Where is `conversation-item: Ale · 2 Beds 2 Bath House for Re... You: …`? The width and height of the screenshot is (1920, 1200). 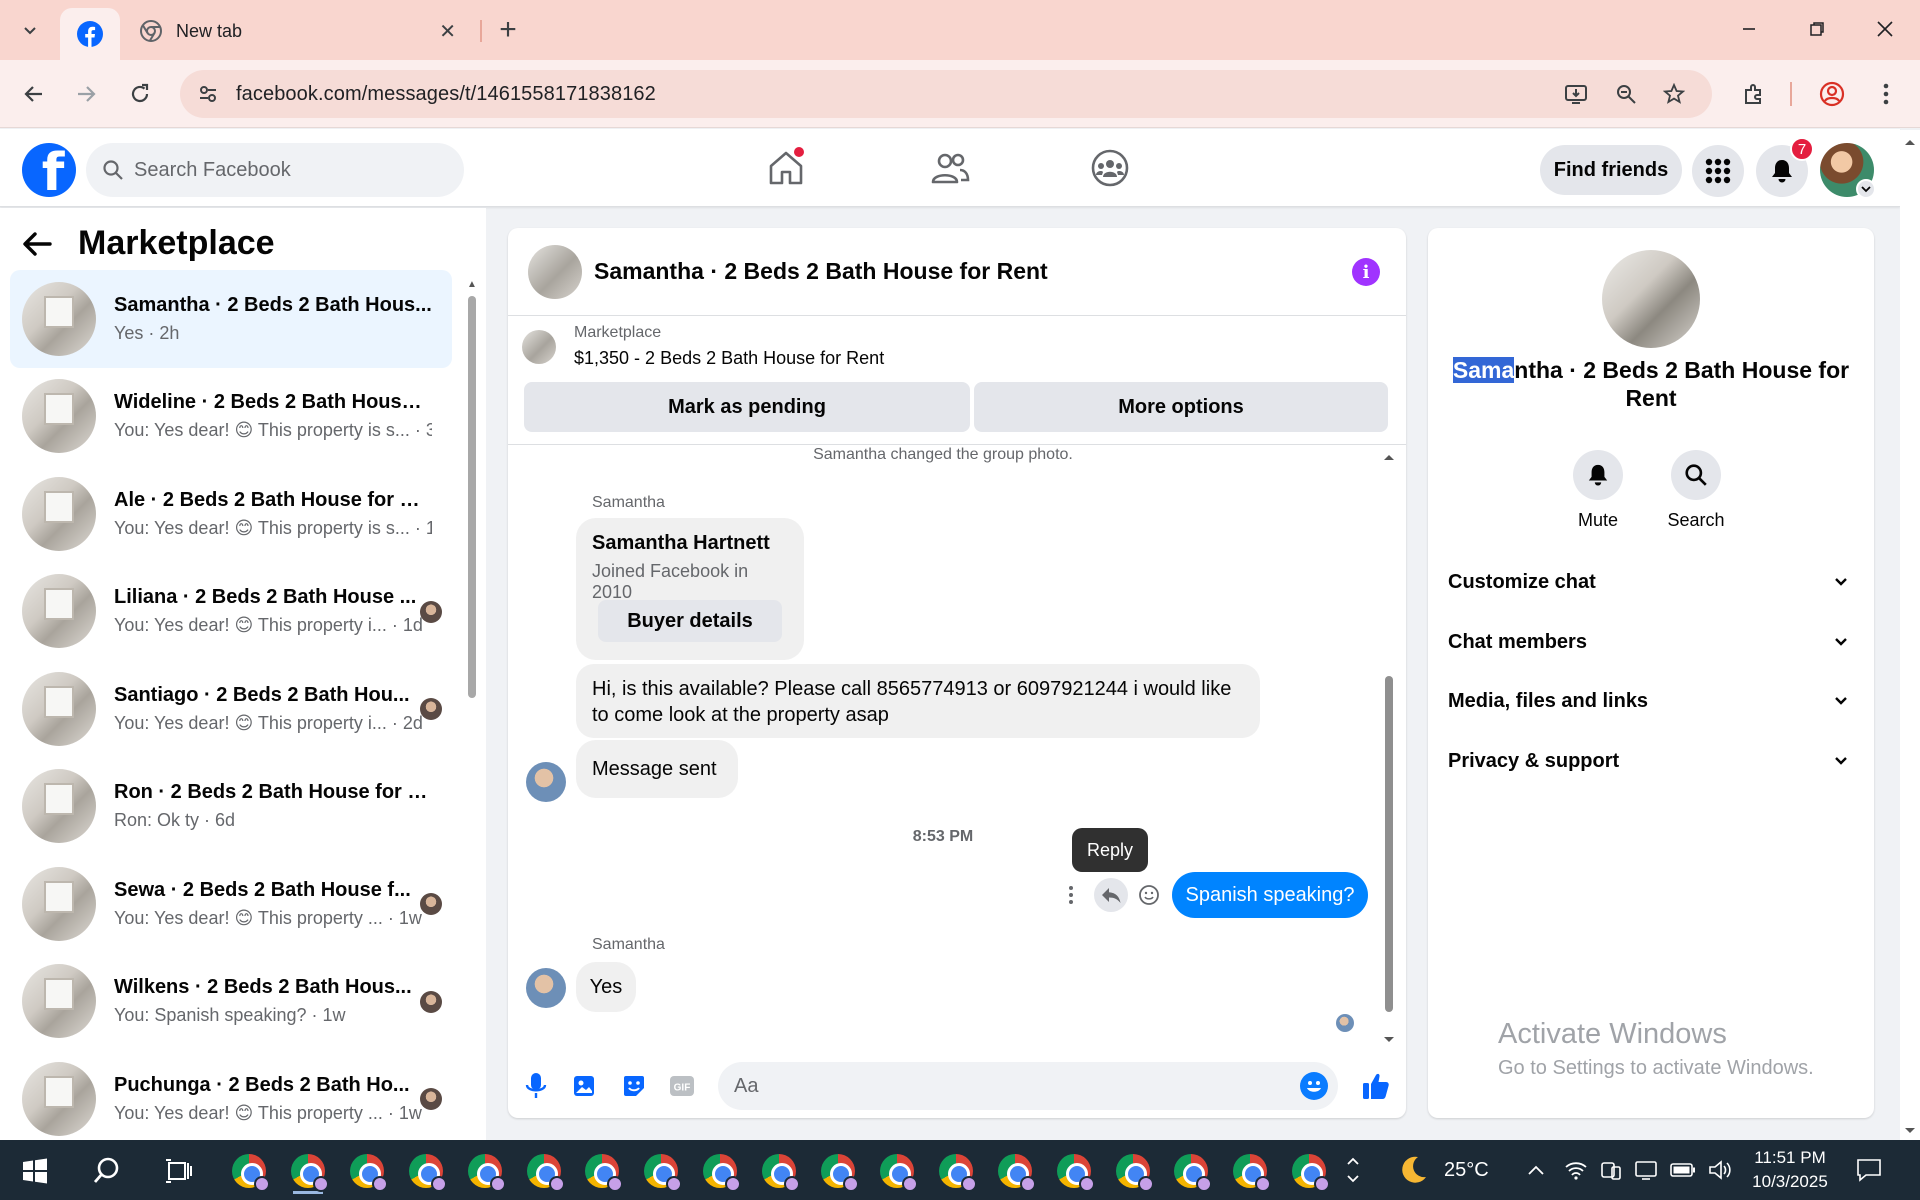
conversation-item: Ale · 2 Beds 2 Bath House for Re... You: … is located at coordinates (231, 514).